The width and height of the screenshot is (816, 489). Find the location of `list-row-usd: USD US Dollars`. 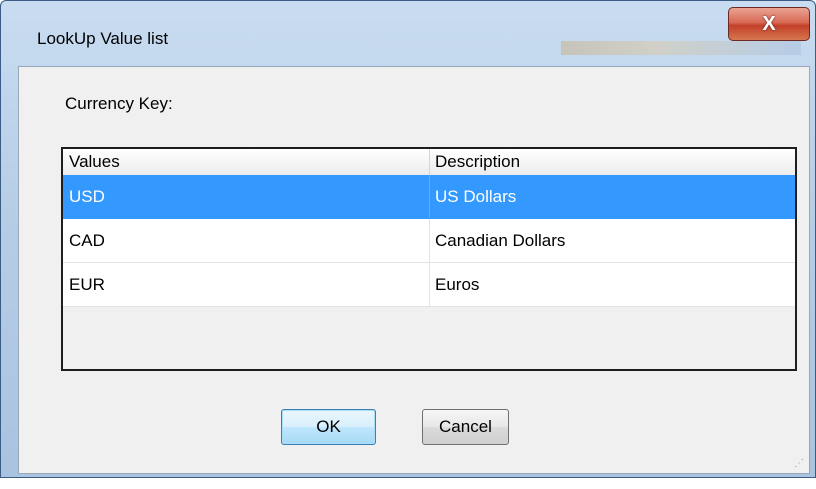

list-row-usd: USD US Dollars is located at coordinates (429, 197).